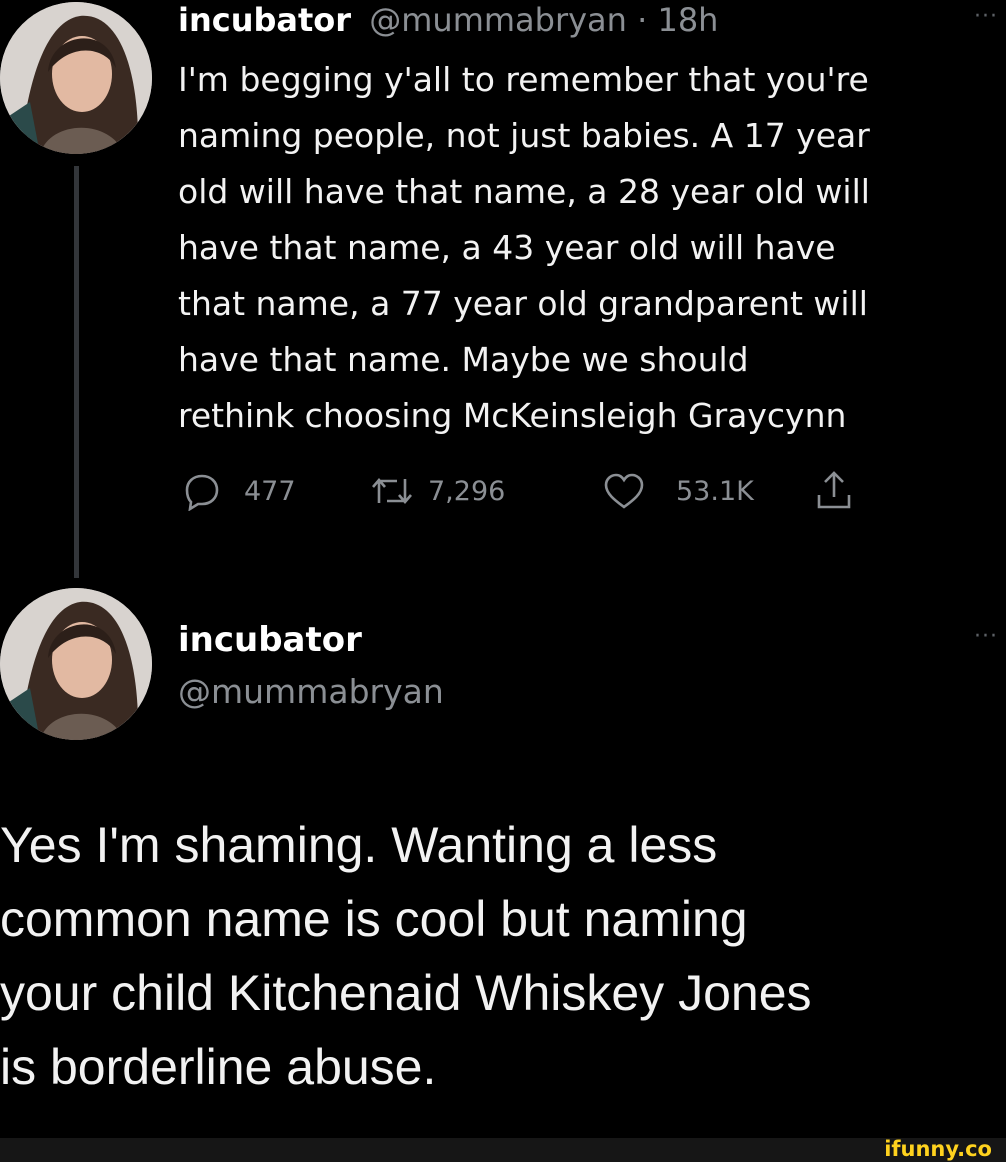  I want to click on tweet-actions: 477 7,296 53.1K, so click(548, 491).